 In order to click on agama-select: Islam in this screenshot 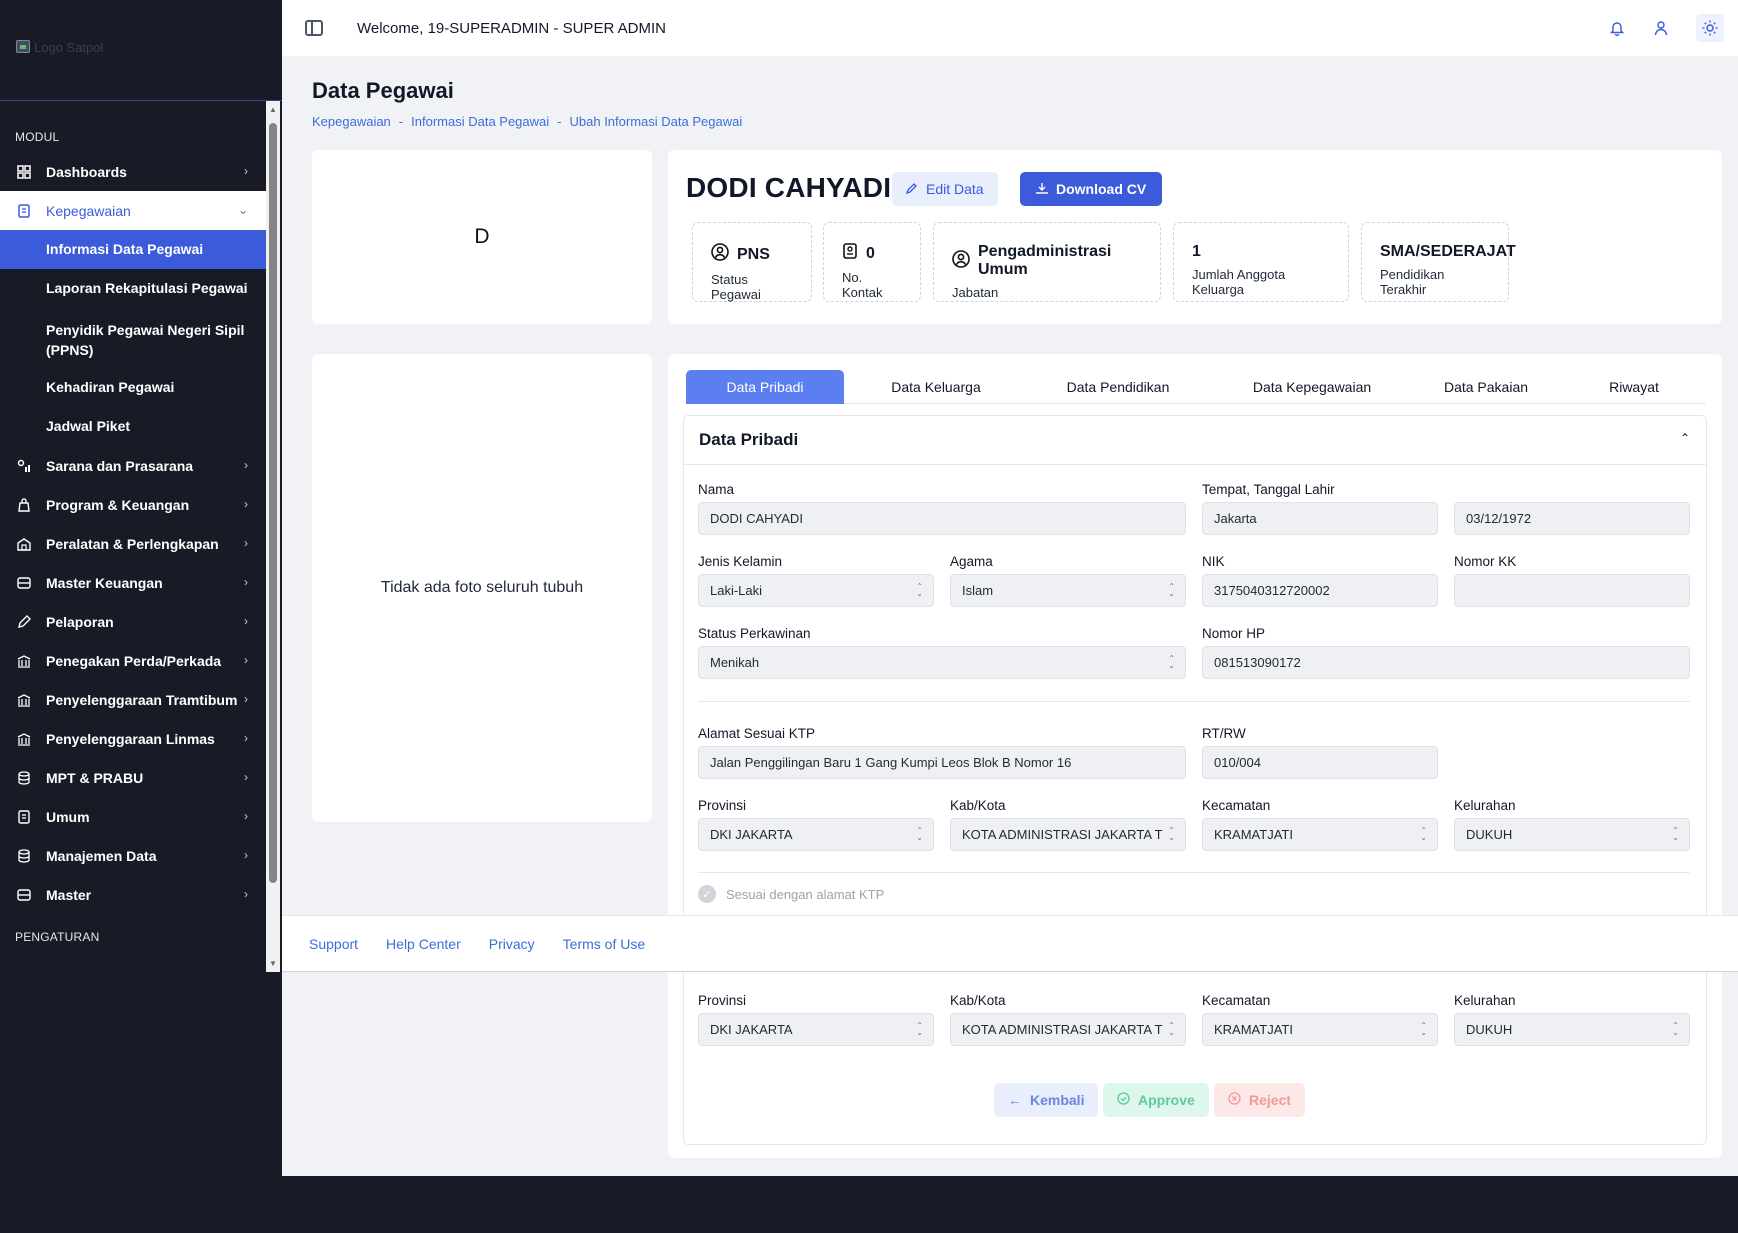, I will do `click(1068, 590)`.